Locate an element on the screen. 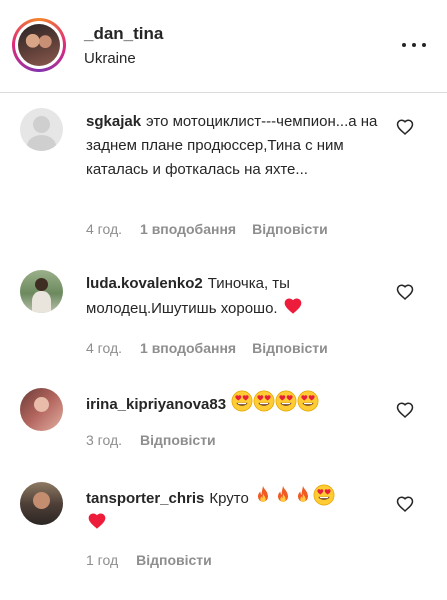 The image size is (447, 600). comment-body: irina_kipriyanova83 is located at coordinates (236, 403).